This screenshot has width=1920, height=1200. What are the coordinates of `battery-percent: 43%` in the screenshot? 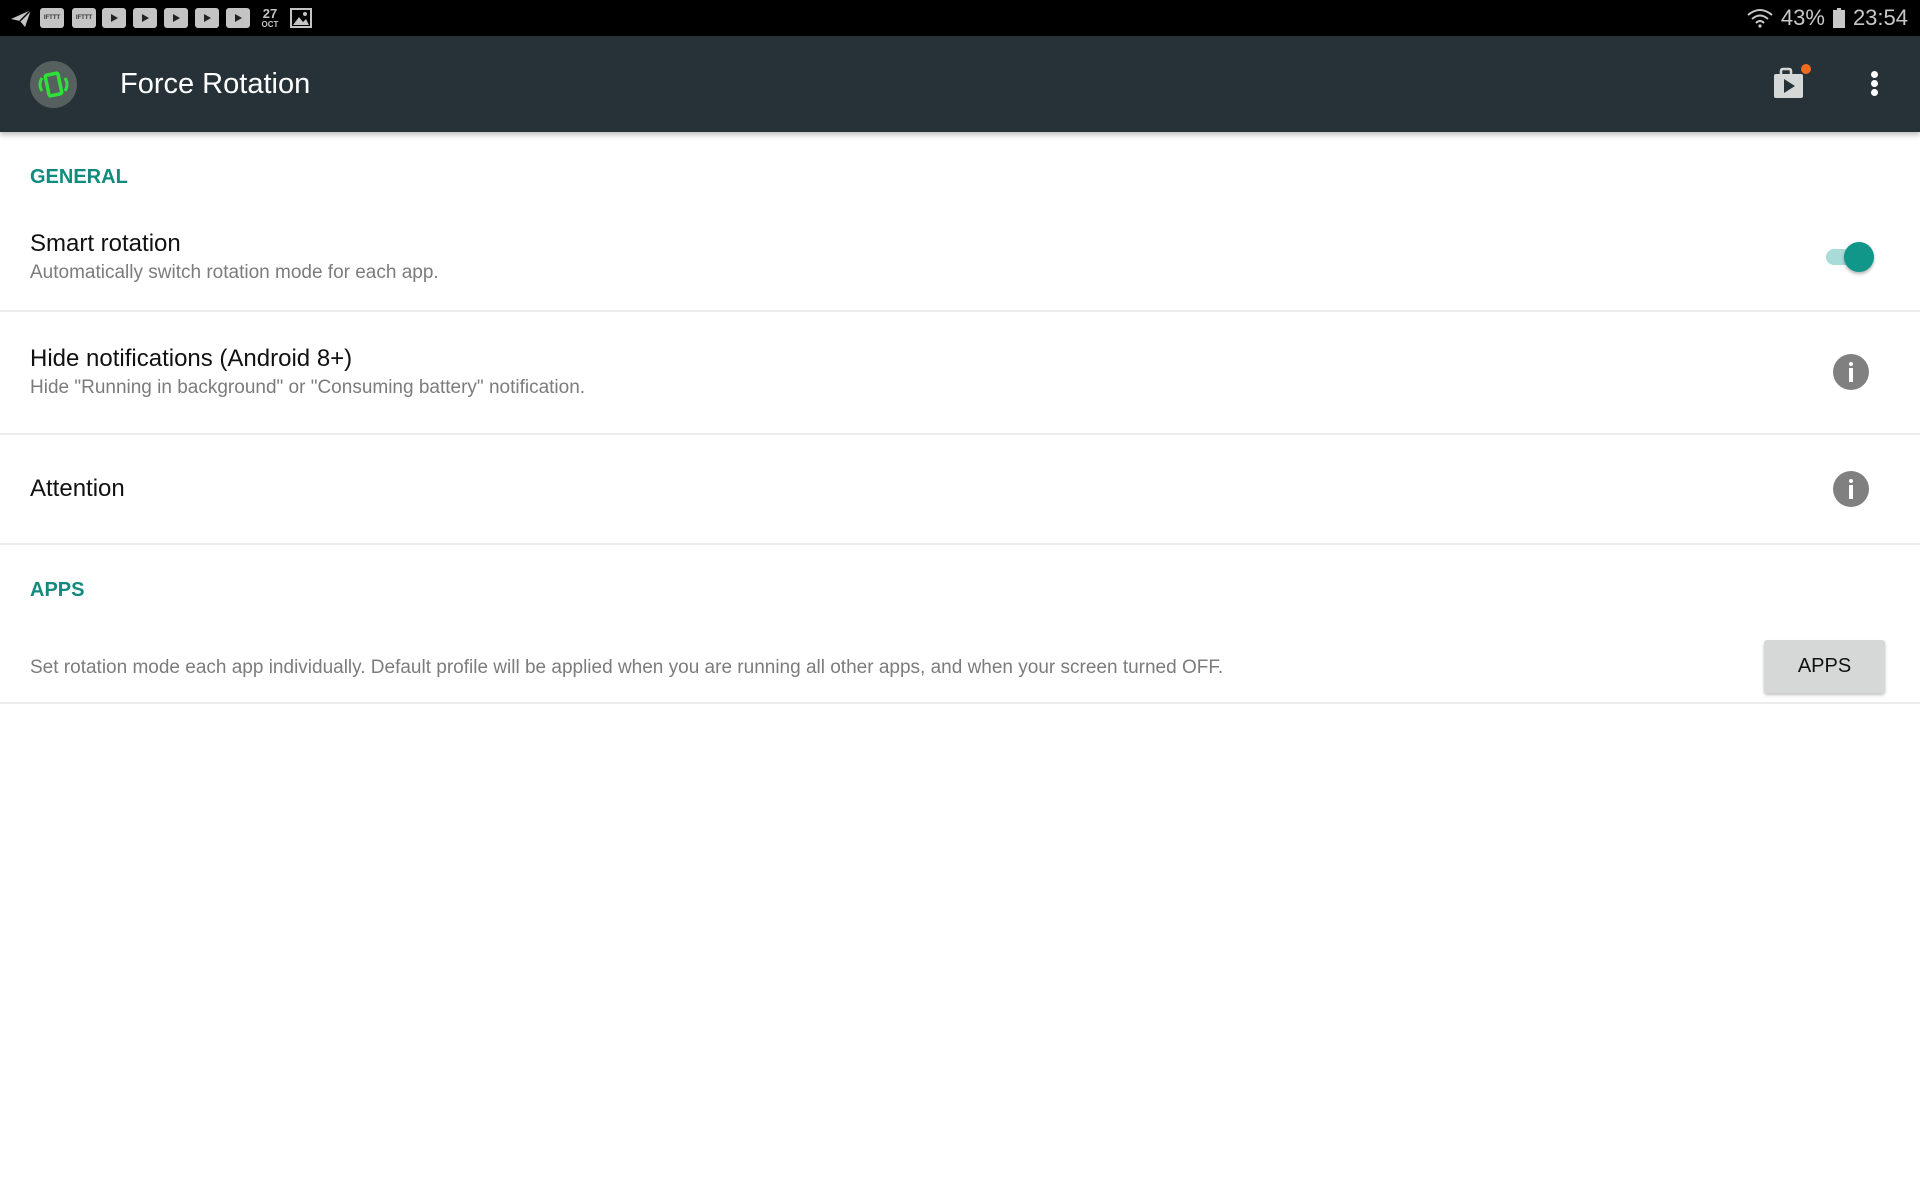 It's located at (1802, 17).